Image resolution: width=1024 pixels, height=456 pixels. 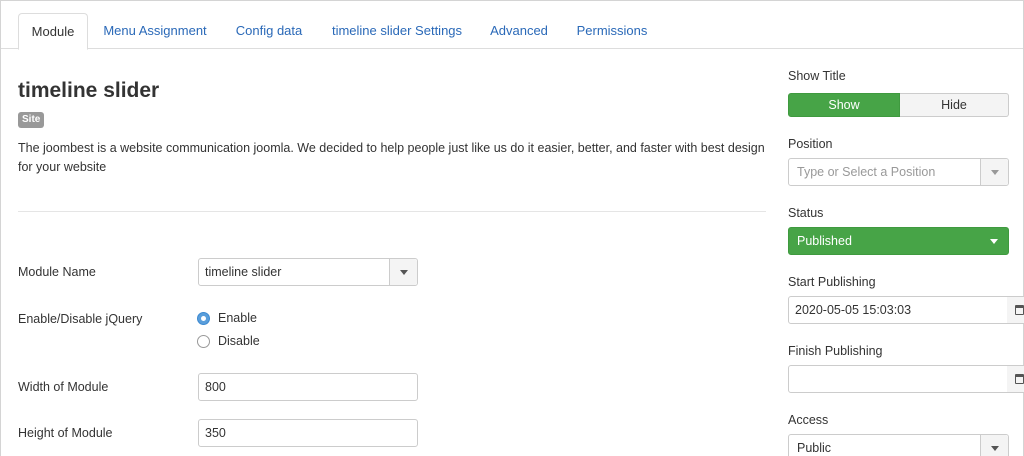 What do you see at coordinates (824, 241) in the screenshot?
I see `status-value: Published` at bounding box center [824, 241].